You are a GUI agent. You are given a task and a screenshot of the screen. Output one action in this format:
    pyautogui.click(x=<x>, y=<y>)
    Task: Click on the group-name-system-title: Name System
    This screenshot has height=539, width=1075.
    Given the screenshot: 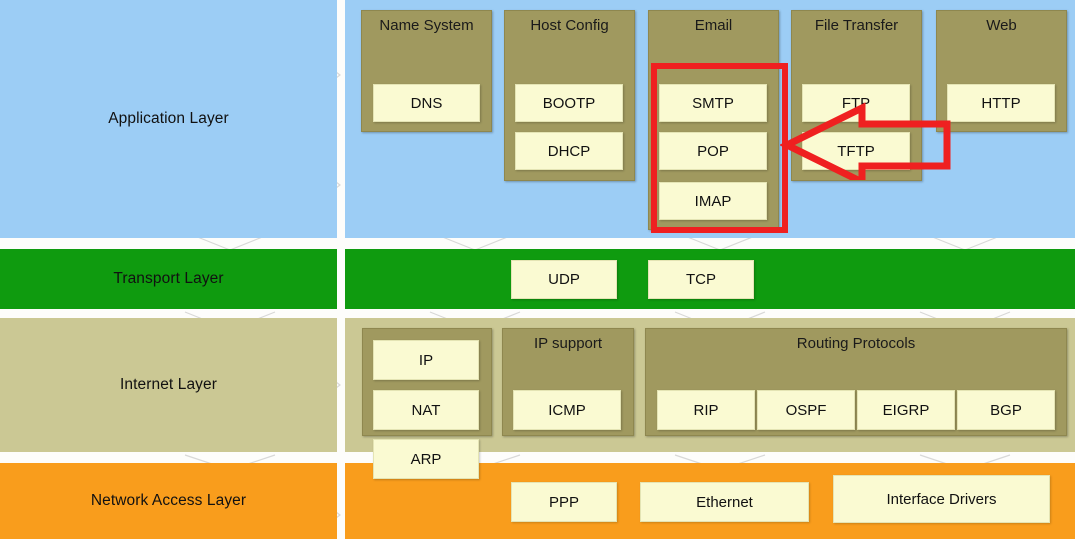 What is the action you would take?
    pyautogui.click(x=426, y=25)
    